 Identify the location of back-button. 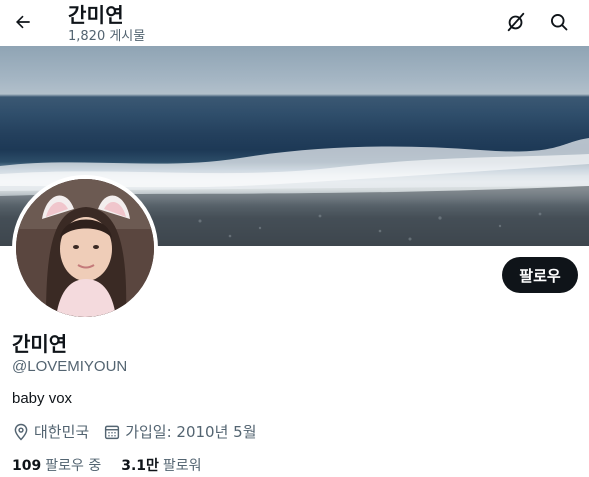
(23, 22).